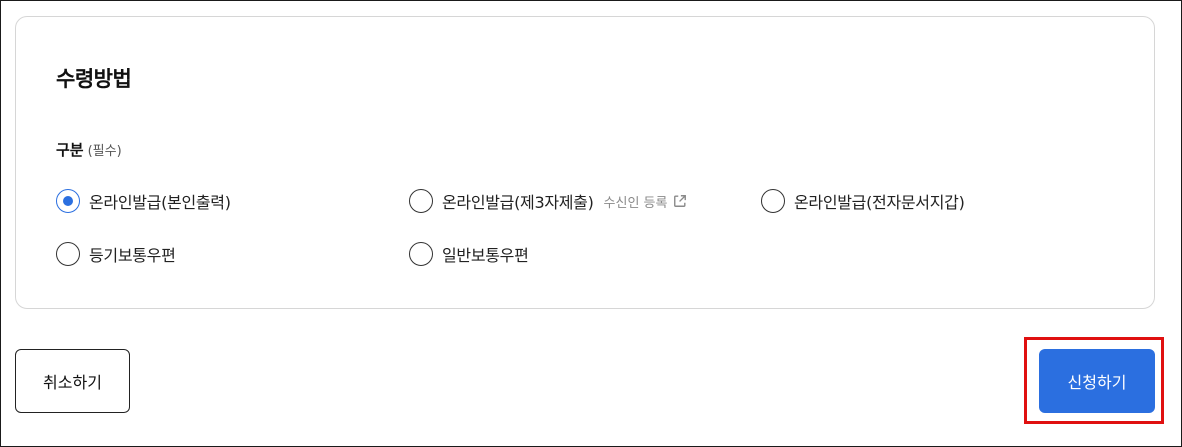 The height and width of the screenshot is (447, 1182). I want to click on section-title: 수령방법, so click(94, 79).